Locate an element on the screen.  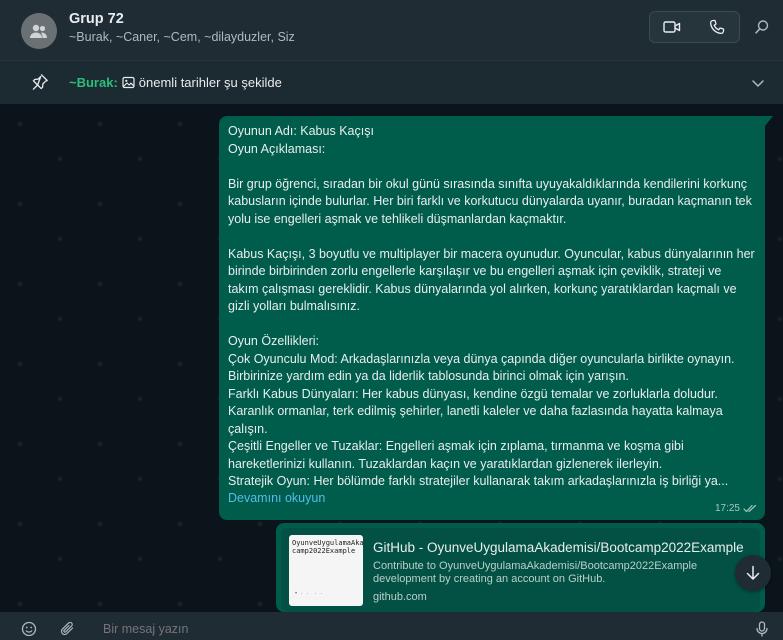
pinned-message-preview: ~Burak: önemli tarihler şu şekilde is located at coordinates (175, 82).